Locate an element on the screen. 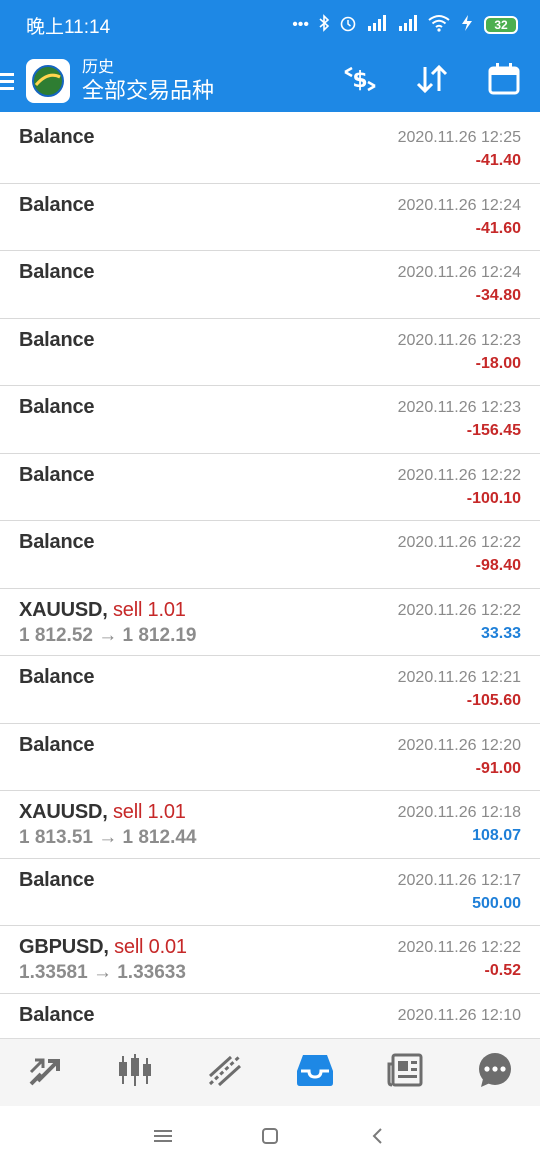 Image resolution: width=540 pixels, height=1170 pixels. row-time: 2020.11.26 12:25 is located at coordinates (459, 137).